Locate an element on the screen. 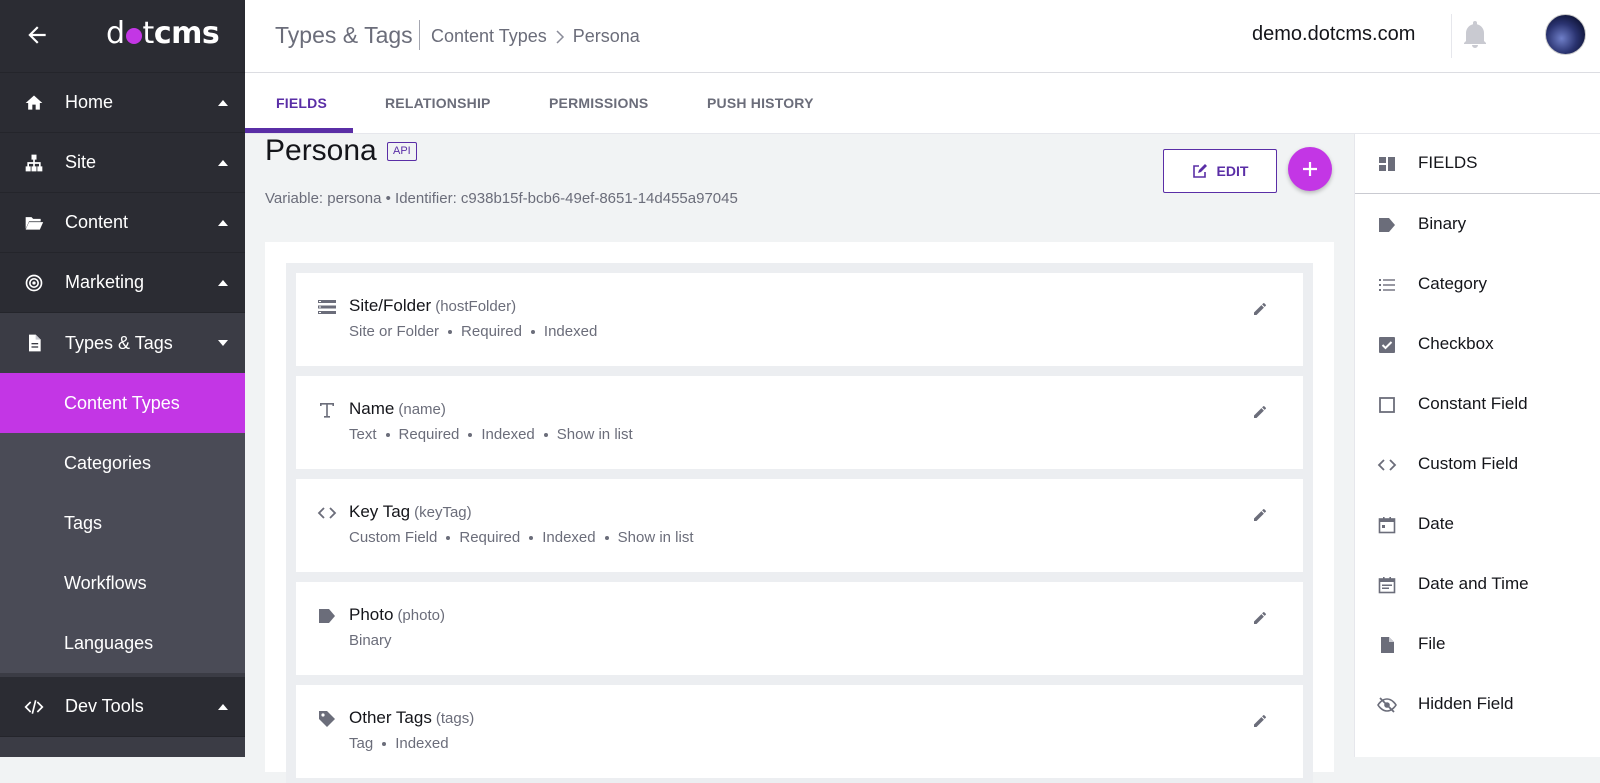 Image resolution: width=1600 pixels, height=783 pixels. edit-square-icon is located at coordinates (1199, 171).